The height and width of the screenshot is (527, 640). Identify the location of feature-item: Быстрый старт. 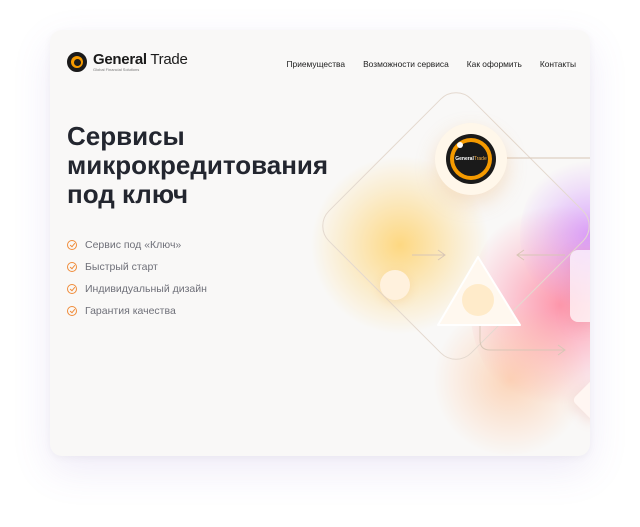
(137, 267).